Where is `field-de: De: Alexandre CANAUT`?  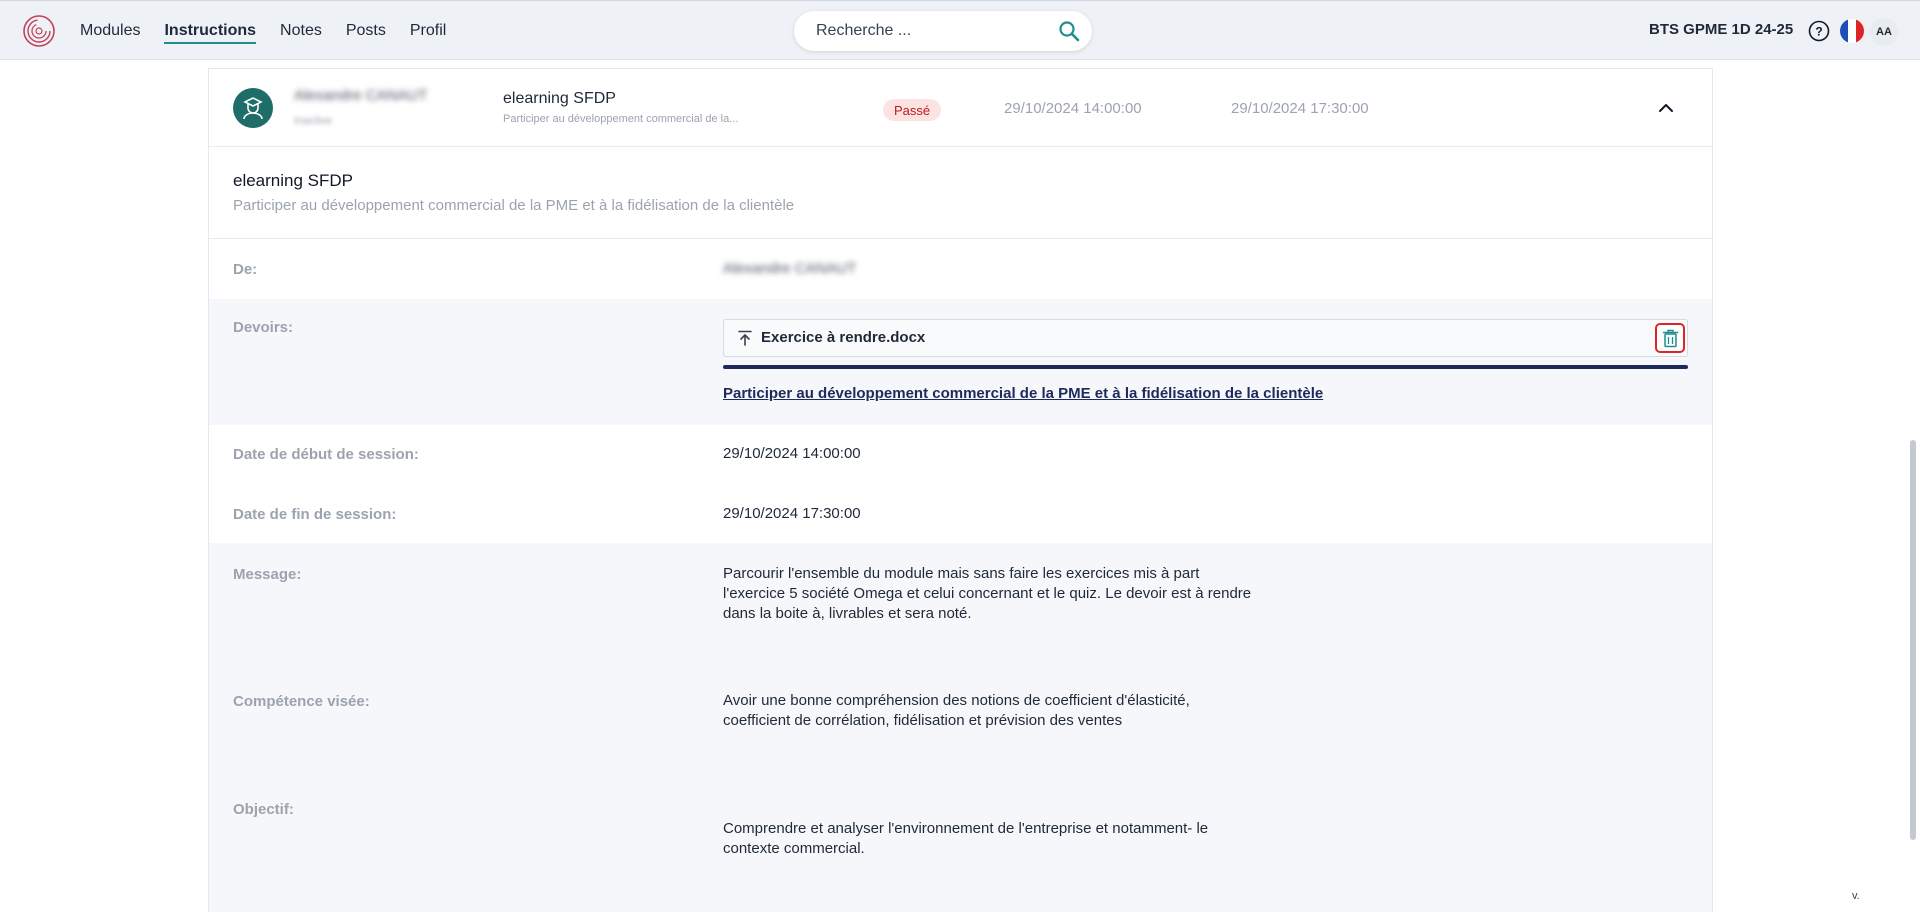 field-de: De: Alexandre CANAUT is located at coordinates (960, 269).